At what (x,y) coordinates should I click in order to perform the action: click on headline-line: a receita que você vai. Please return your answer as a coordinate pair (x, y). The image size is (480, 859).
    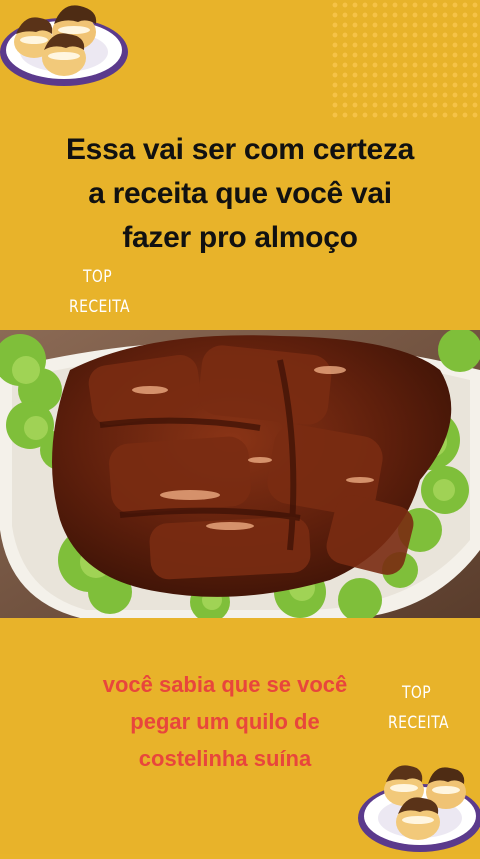
    Looking at the image, I should click on (240, 193).